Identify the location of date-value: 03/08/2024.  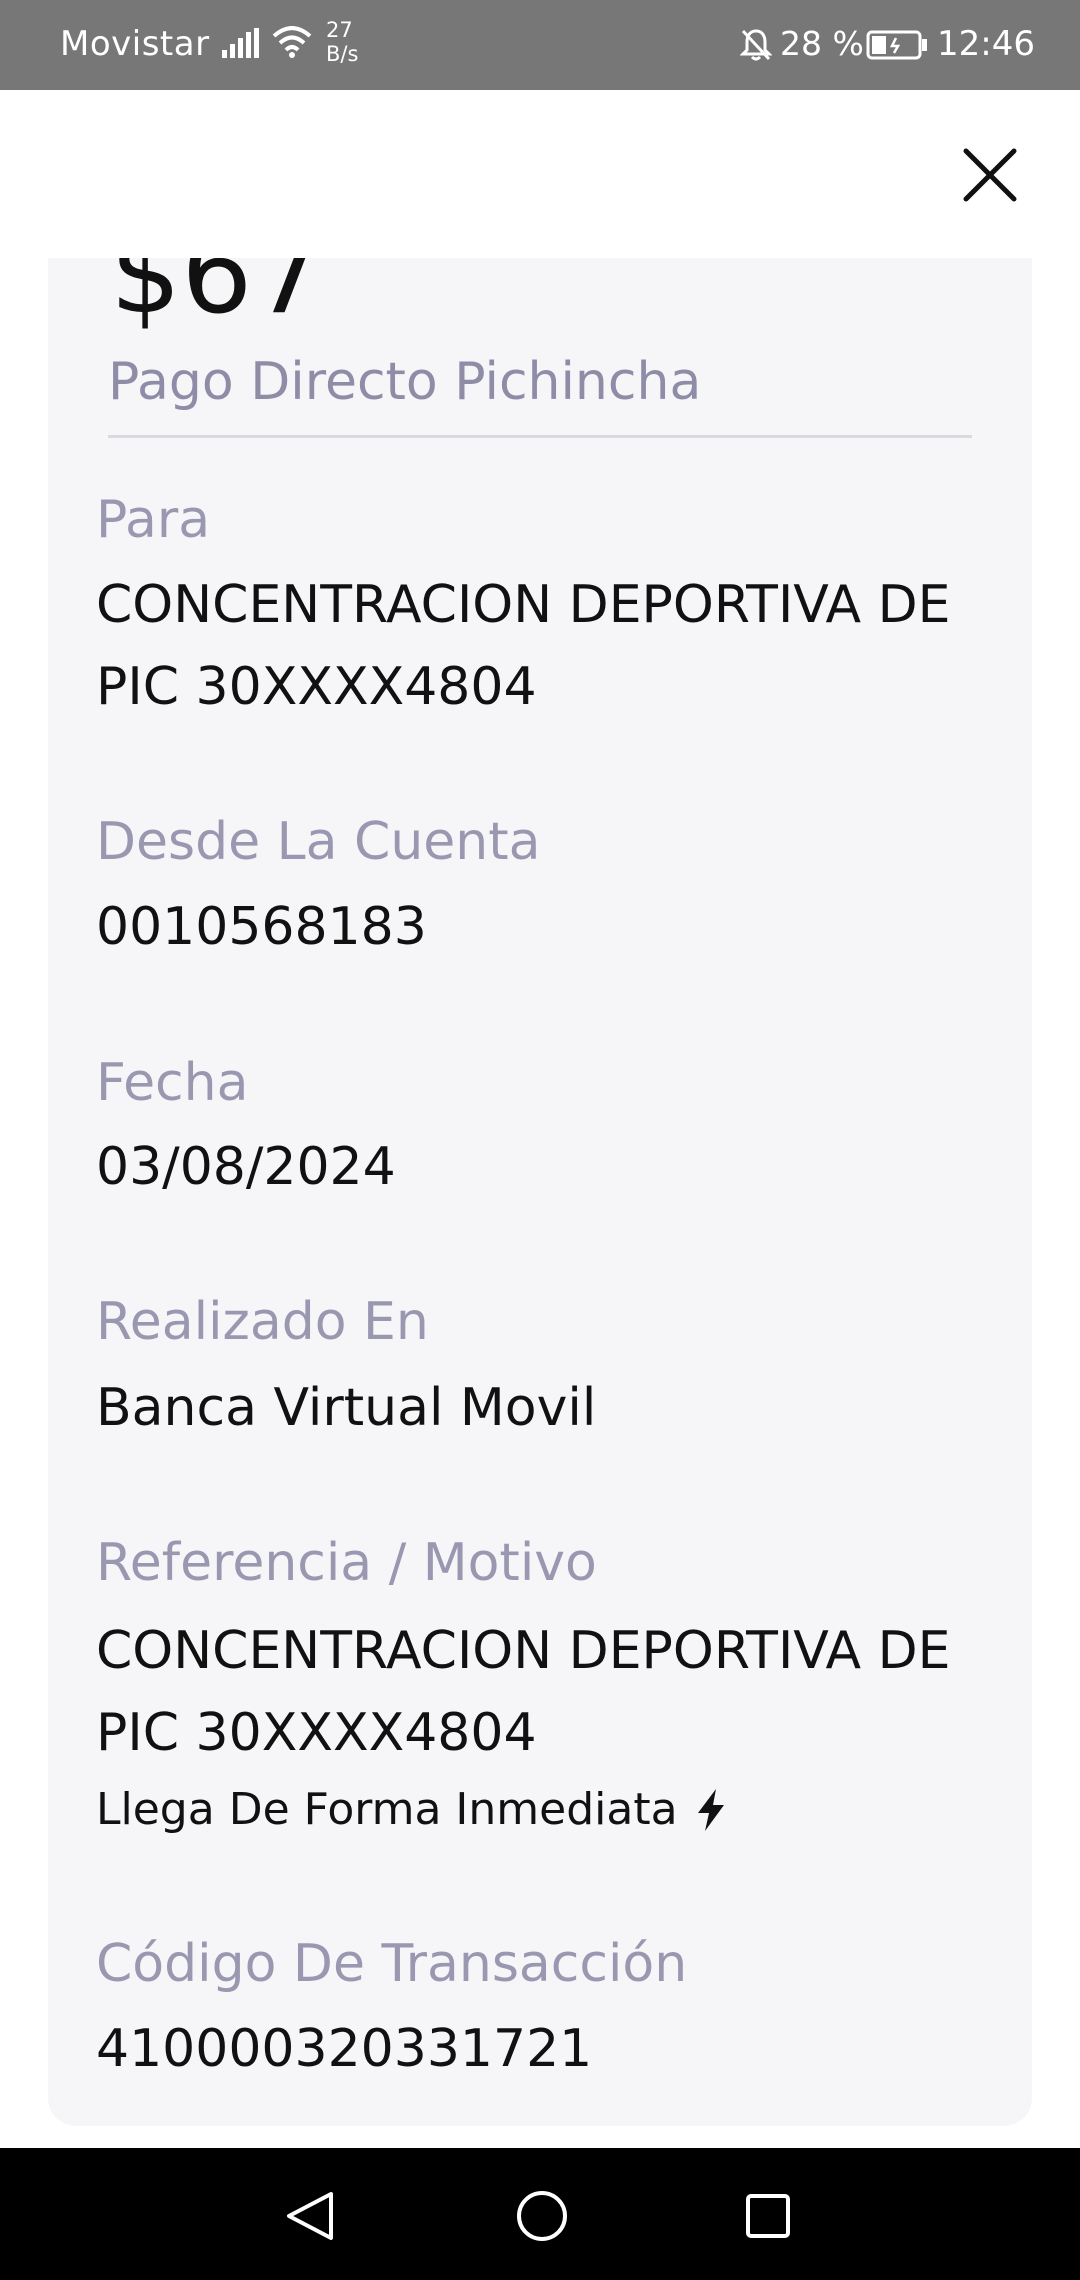
(246, 1167).